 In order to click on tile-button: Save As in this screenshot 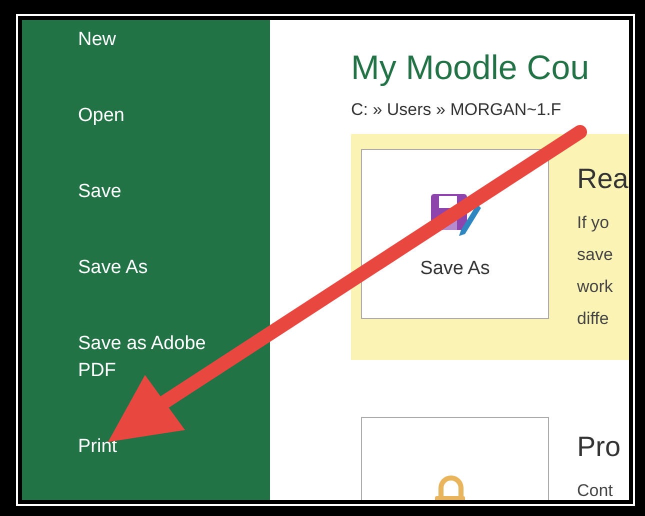, I will do `click(455, 234)`.